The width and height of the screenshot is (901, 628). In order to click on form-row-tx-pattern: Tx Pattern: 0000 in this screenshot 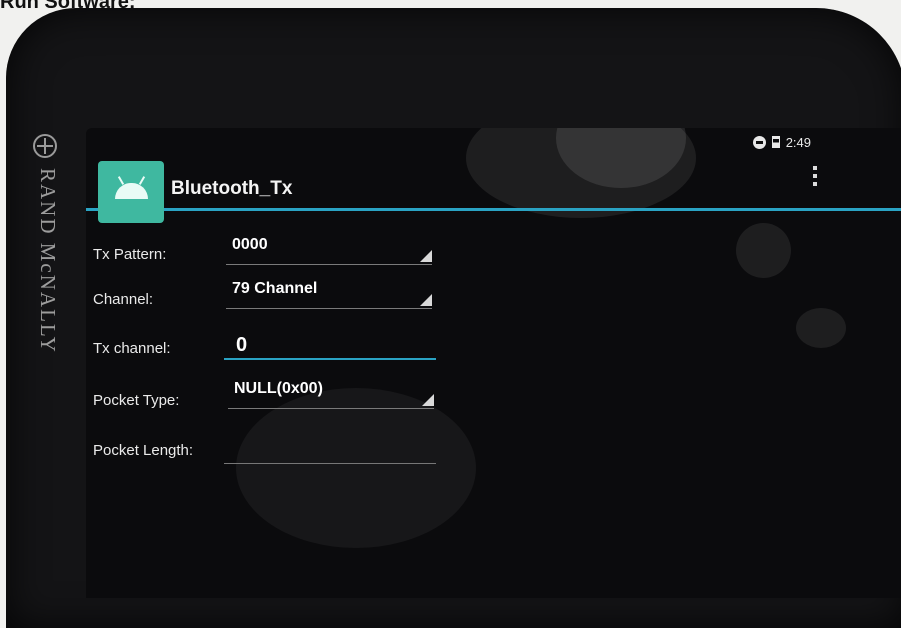, I will do `click(493, 254)`.